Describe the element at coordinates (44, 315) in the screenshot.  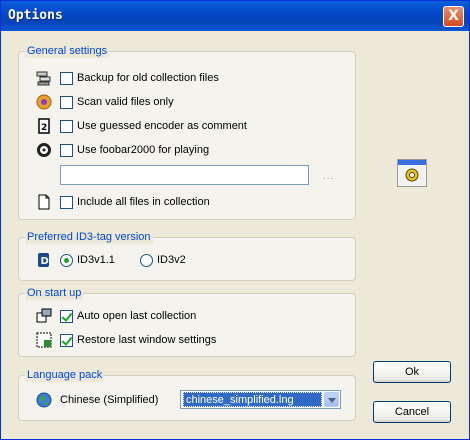
I see `open-collection-icon` at that location.